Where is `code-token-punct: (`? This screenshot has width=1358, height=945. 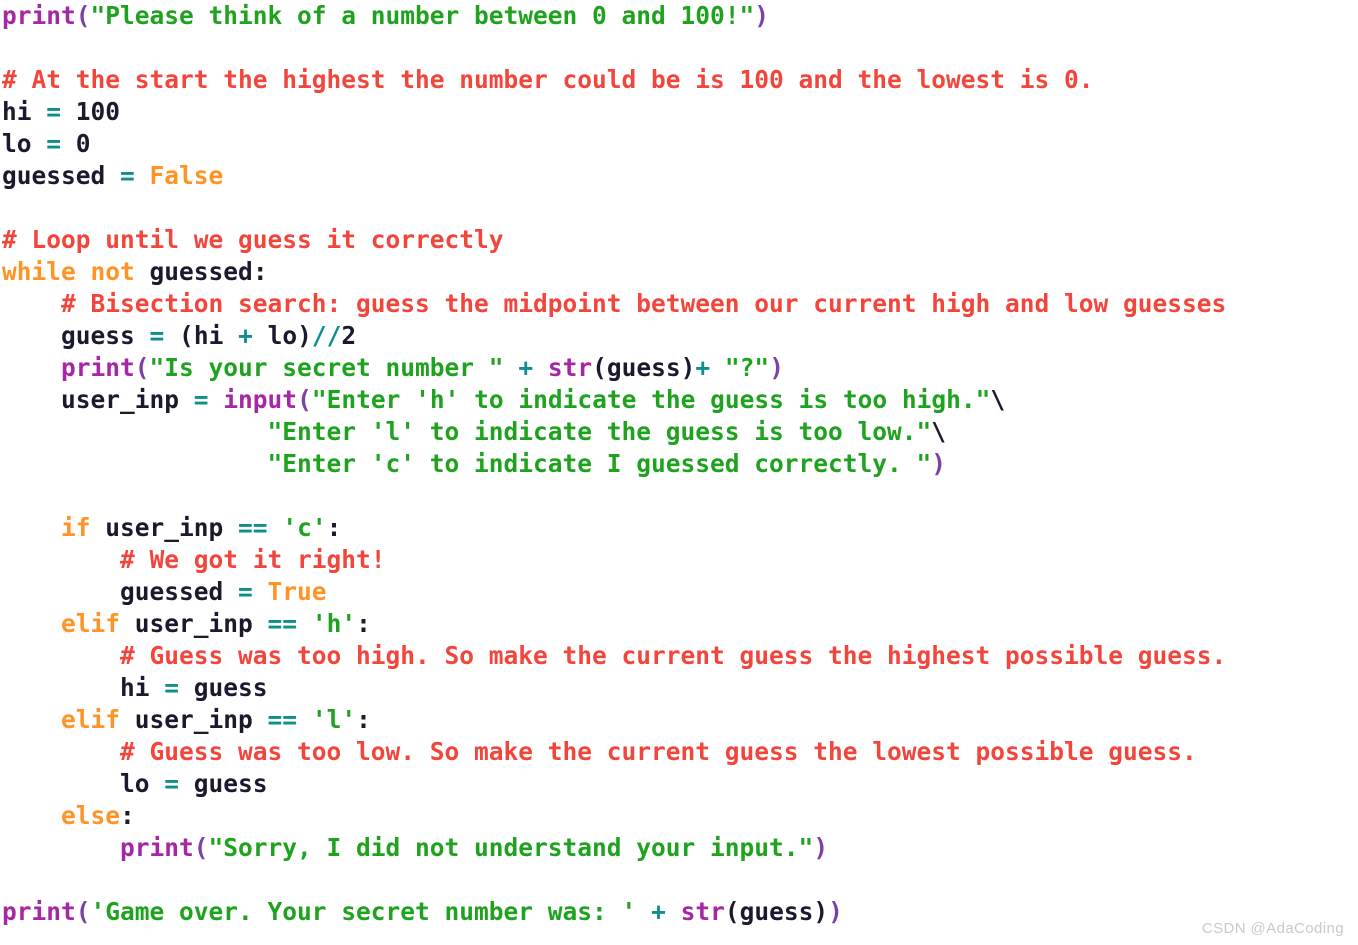
code-token-punct: ( is located at coordinates (186, 335).